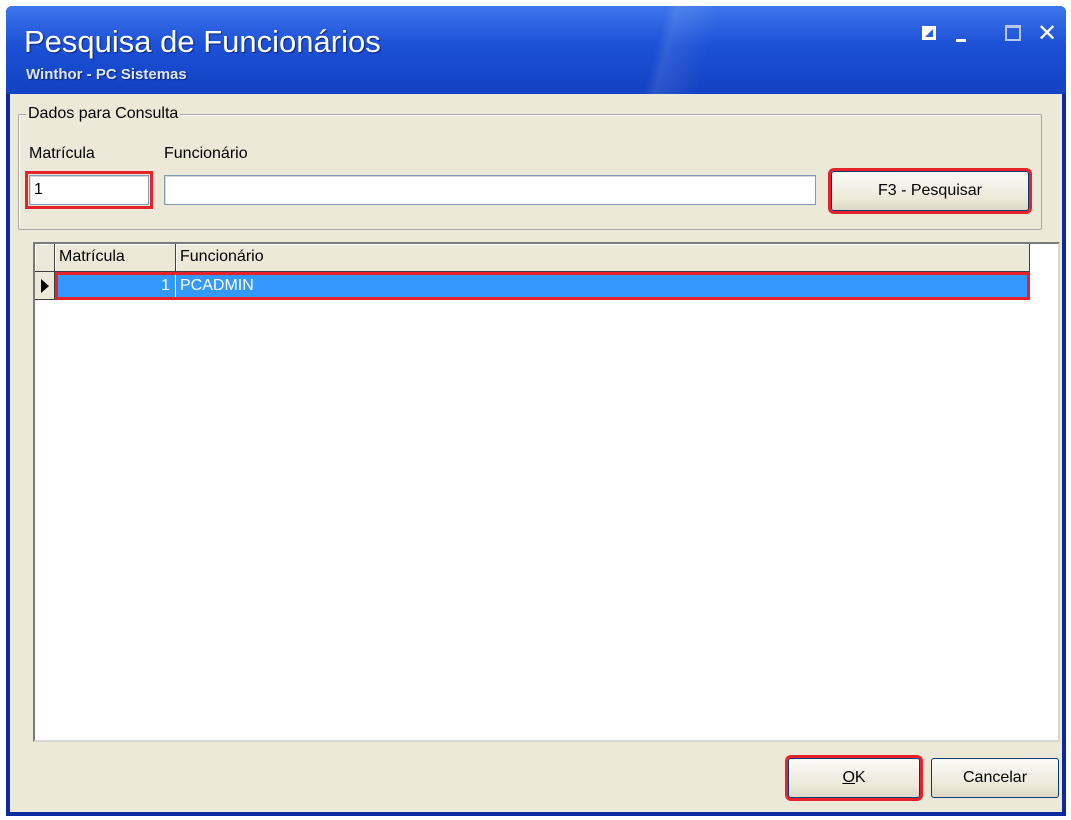 This screenshot has width=1071, height=820. What do you see at coordinates (1013, 33) in the screenshot?
I see `maximize-icon` at bounding box center [1013, 33].